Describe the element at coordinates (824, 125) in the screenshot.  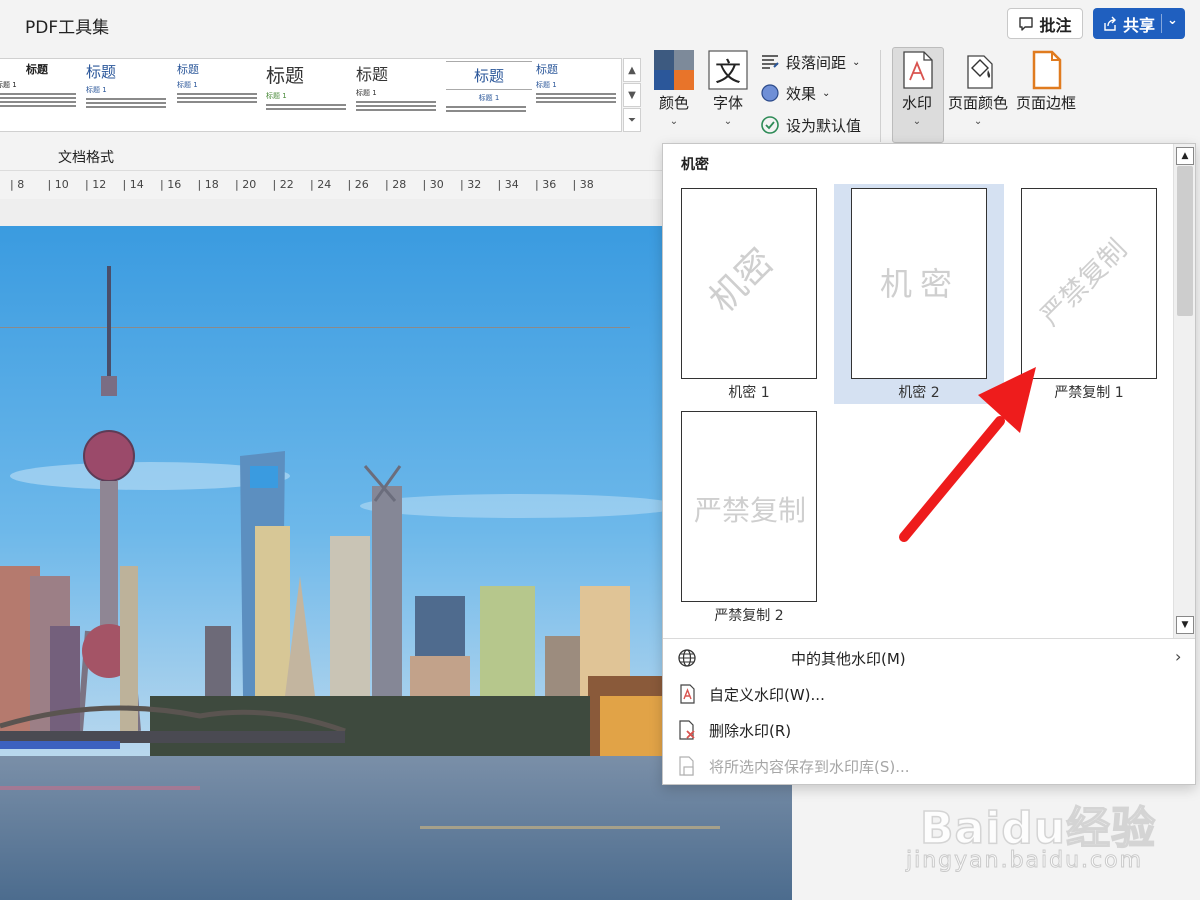
I see `set-as-default-label: 设为默认值` at that location.